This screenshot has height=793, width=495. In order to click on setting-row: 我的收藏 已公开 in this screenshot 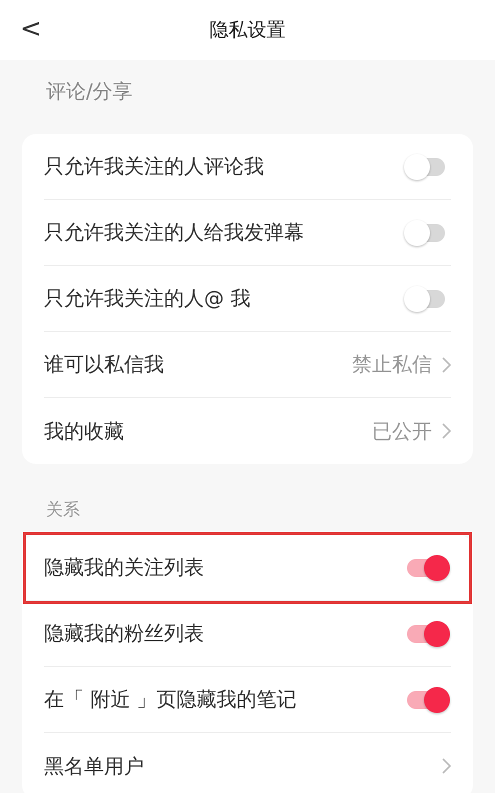, I will do `click(247, 431)`.